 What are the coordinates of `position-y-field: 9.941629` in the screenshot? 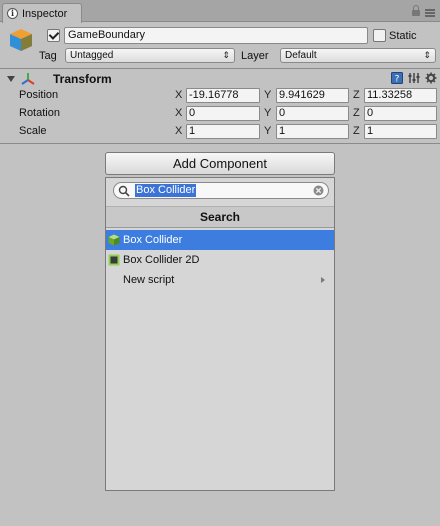 It's located at (312, 95).